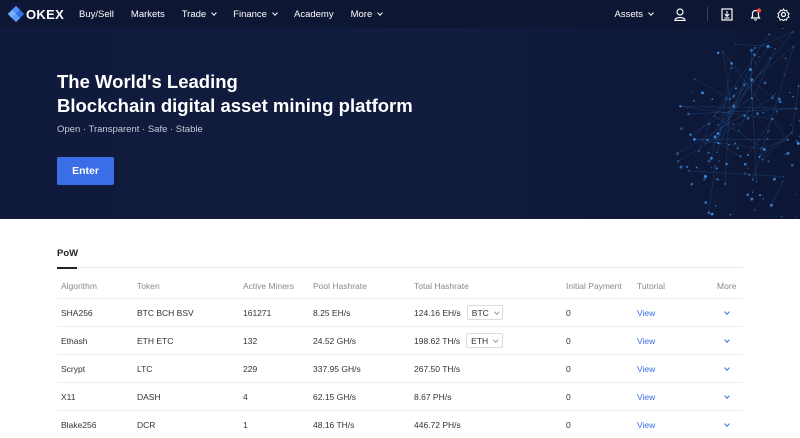 The height and width of the screenshot is (438, 800). What do you see at coordinates (480, 340) in the screenshot?
I see `coin-select-value: ETH` at bounding box center [480, 340].